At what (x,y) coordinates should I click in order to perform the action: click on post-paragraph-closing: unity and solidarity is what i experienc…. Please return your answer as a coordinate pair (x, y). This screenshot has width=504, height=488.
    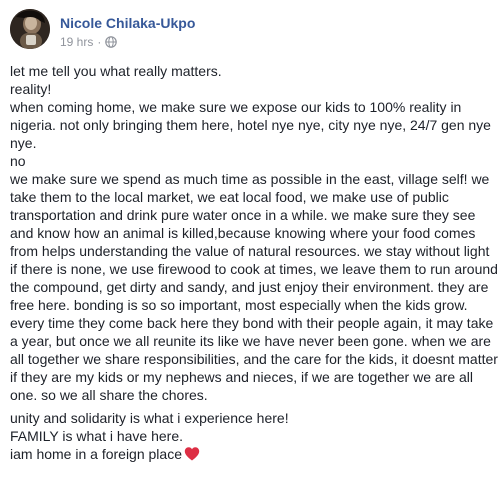
    Looking at the image, I should click on (254, 436).